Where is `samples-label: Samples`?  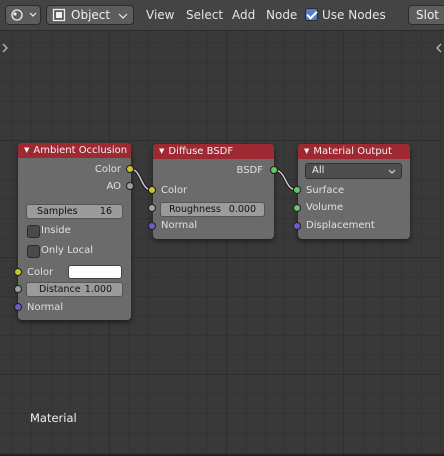 samples-label: Samples is located at coordinates (57, 211).